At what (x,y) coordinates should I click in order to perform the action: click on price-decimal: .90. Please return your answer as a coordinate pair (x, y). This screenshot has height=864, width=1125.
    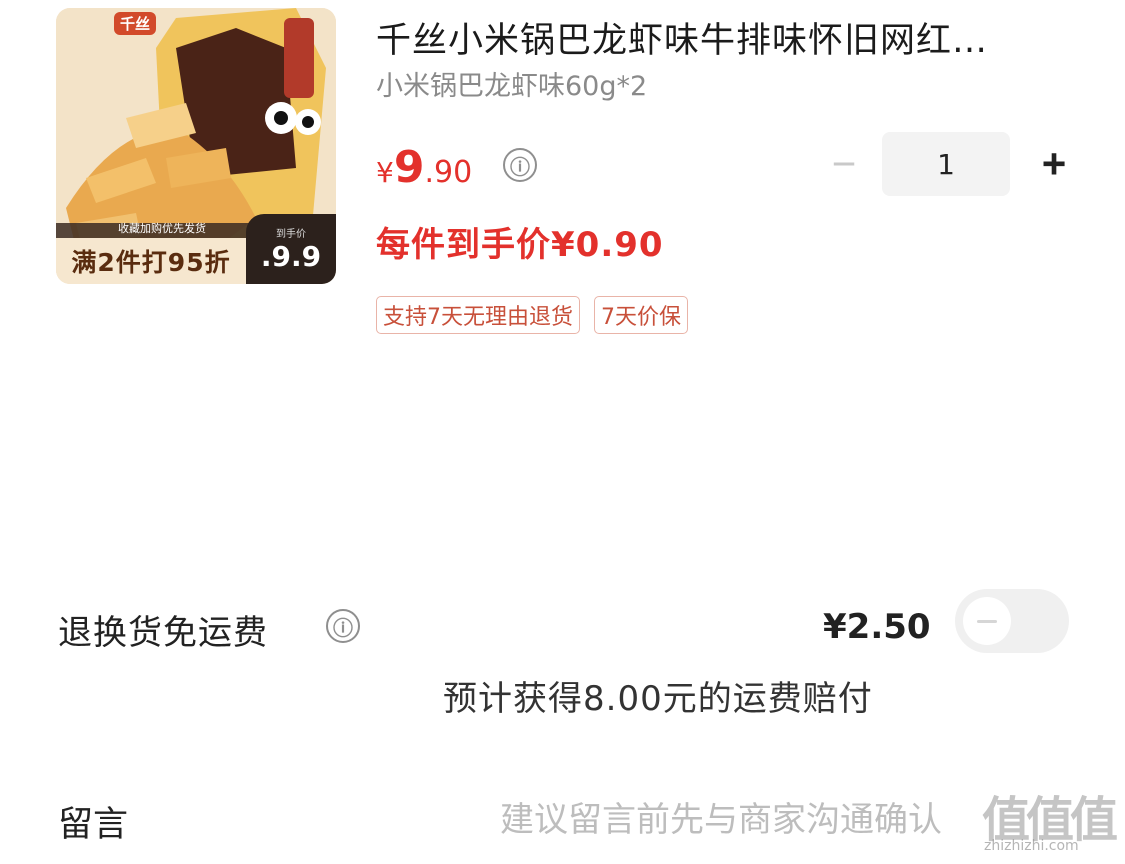
    Looking at the image, I should click on (448, 172).